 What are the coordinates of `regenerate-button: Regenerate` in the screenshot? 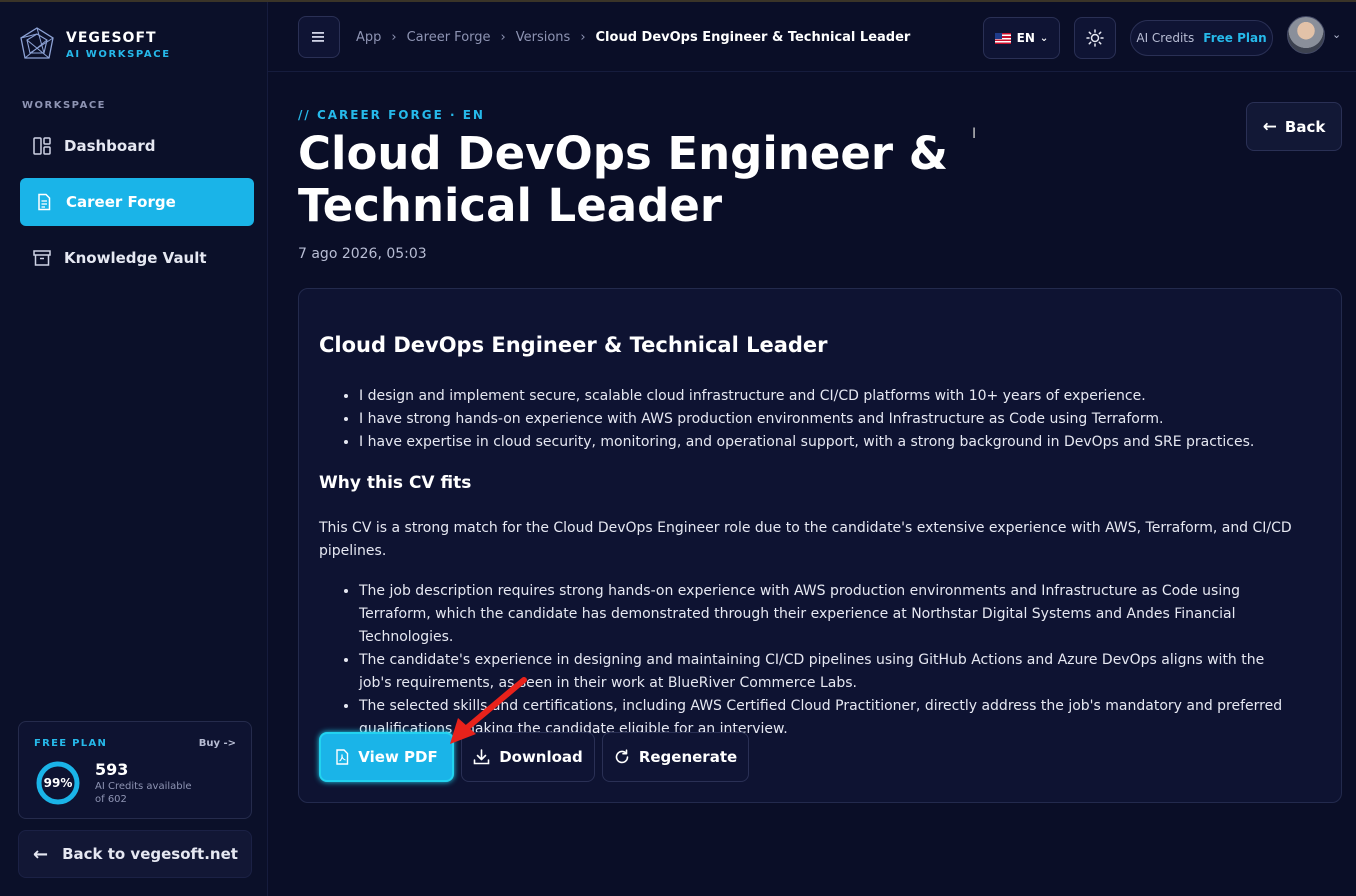 It's located at (675, 757).